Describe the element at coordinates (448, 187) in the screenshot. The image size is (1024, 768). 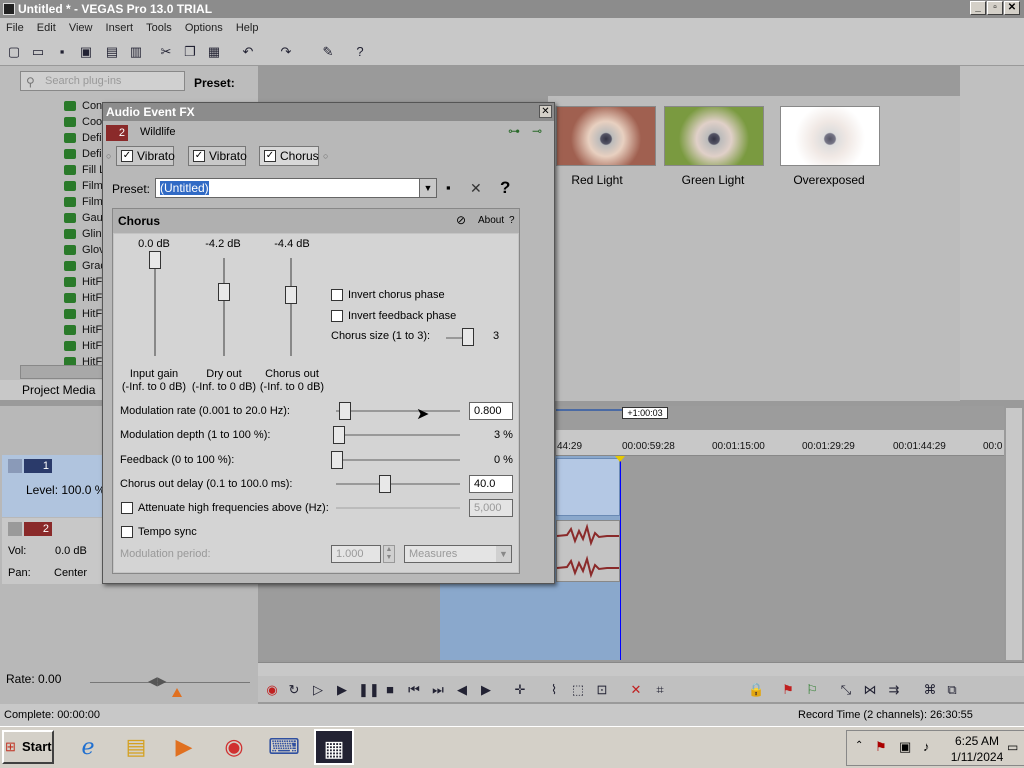
I see `save-preset-icon: ▪` at that location.